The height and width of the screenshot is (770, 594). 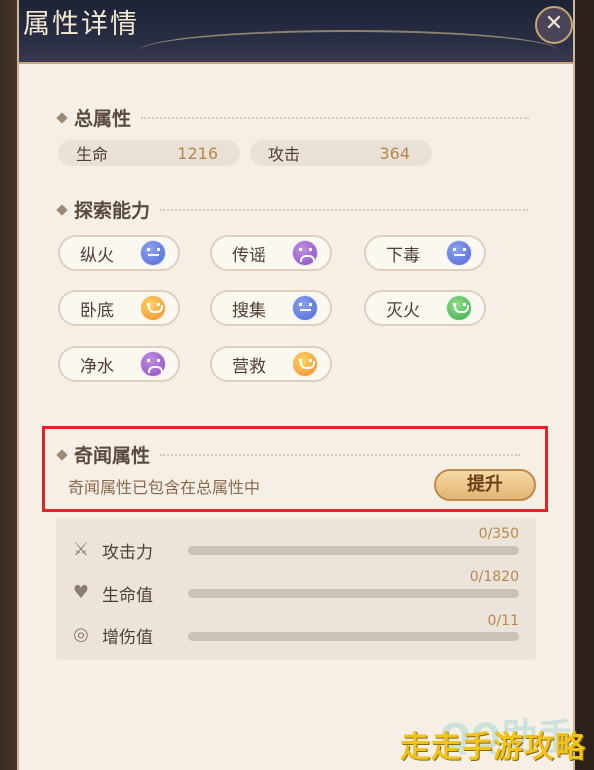 I want to click on bonus-stat-label: 增伤值, so click(x=127, y=638).